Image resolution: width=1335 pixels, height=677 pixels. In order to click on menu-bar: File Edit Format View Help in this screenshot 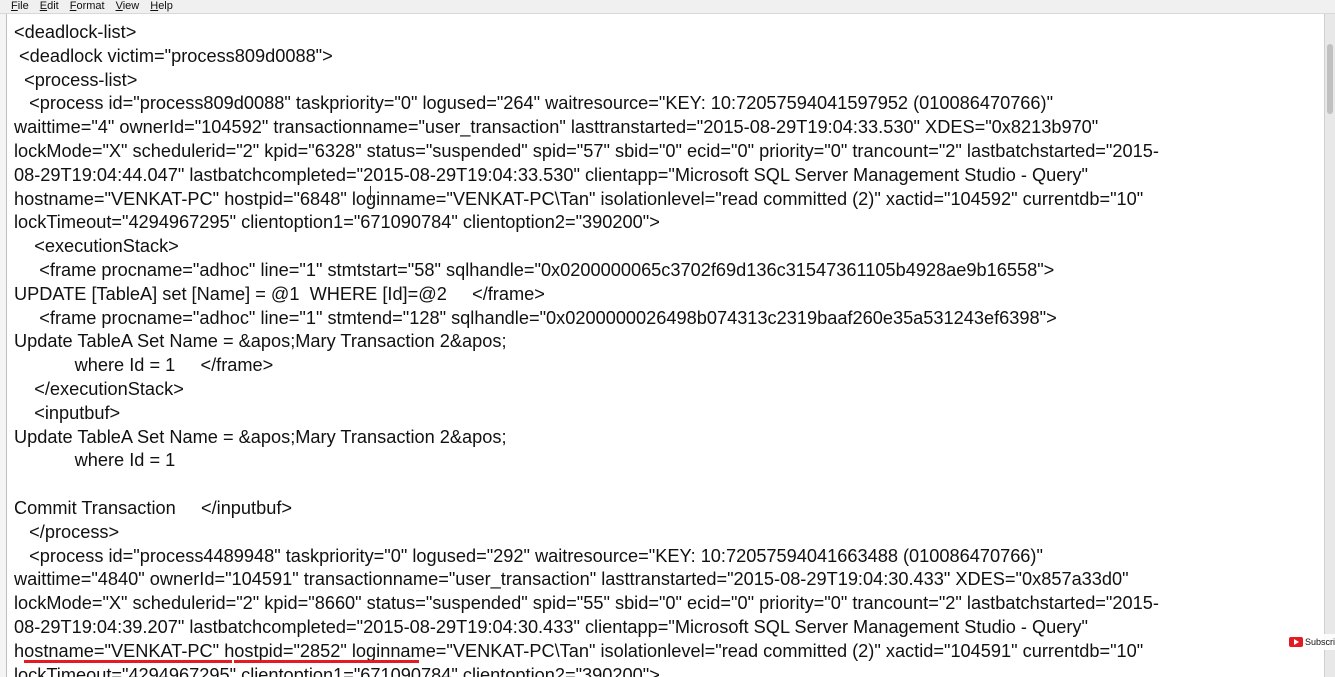, I will do `click(667, 7)`.